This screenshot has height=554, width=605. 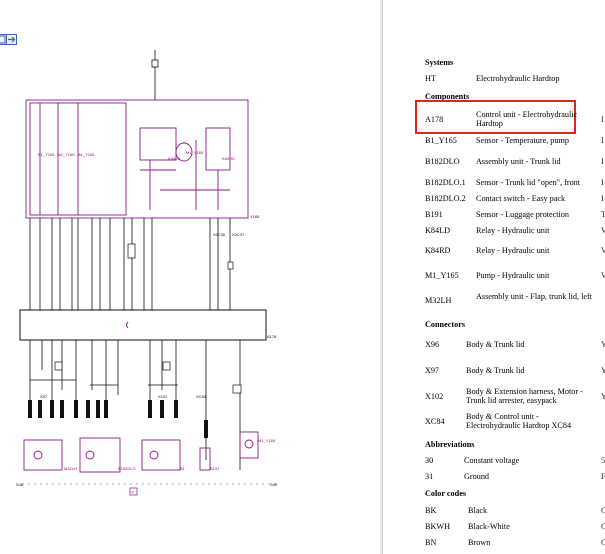 What do you see at coordinates (429, 460) in the screenshot?
I see `legend-code: 30` at bounding box center [429, 460].